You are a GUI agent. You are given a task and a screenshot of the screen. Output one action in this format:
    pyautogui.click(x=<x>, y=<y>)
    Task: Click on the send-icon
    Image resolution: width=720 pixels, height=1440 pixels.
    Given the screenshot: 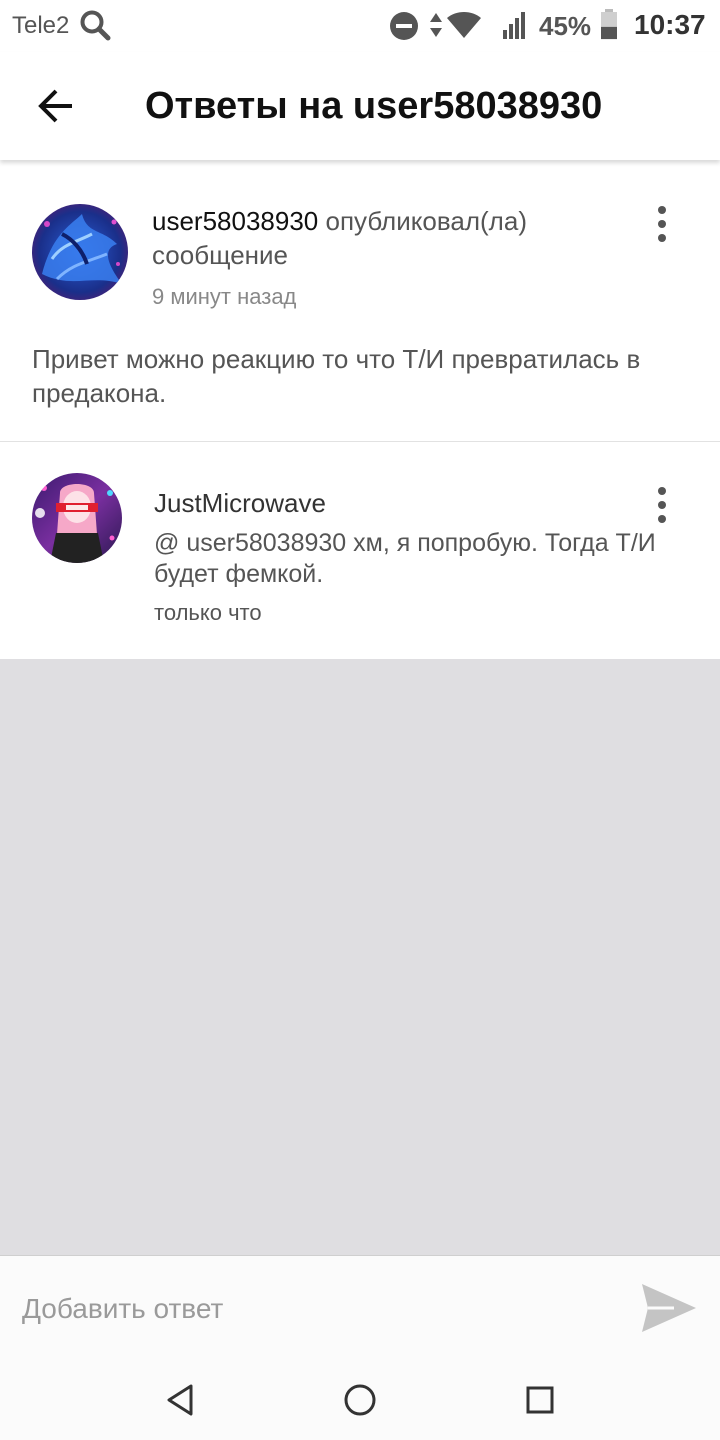 What is the action you would take?
    pyautogui.click(x=669, y=1308)
    